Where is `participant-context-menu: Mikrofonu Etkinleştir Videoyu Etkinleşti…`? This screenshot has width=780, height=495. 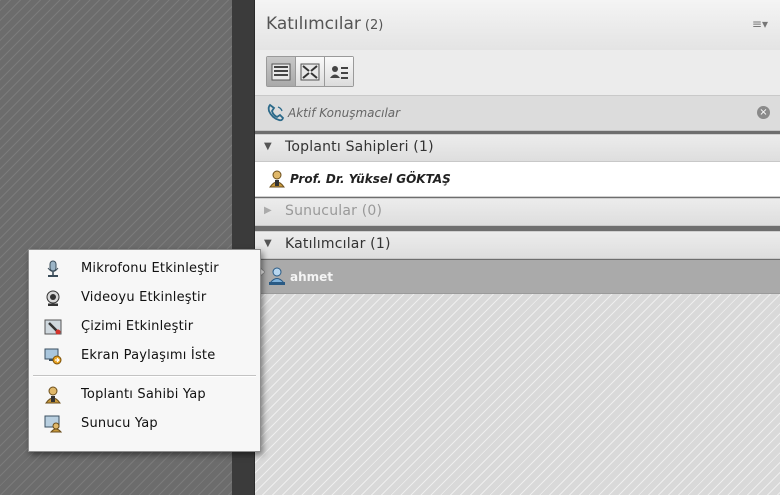 participant-context-menu: Mikrofonu Etkinleştir Videoyu Etkinleşti… is located at coordinates (144, 350).